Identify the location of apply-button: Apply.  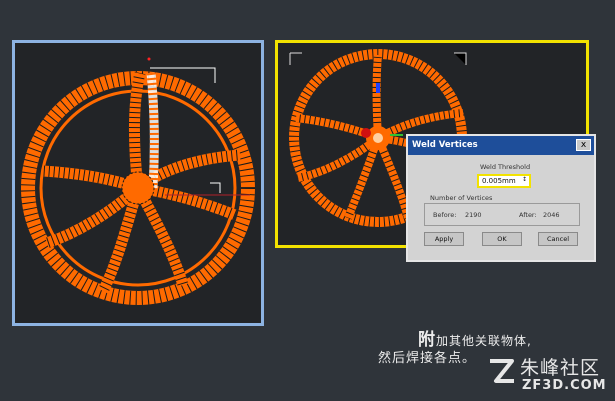
(444, 239).